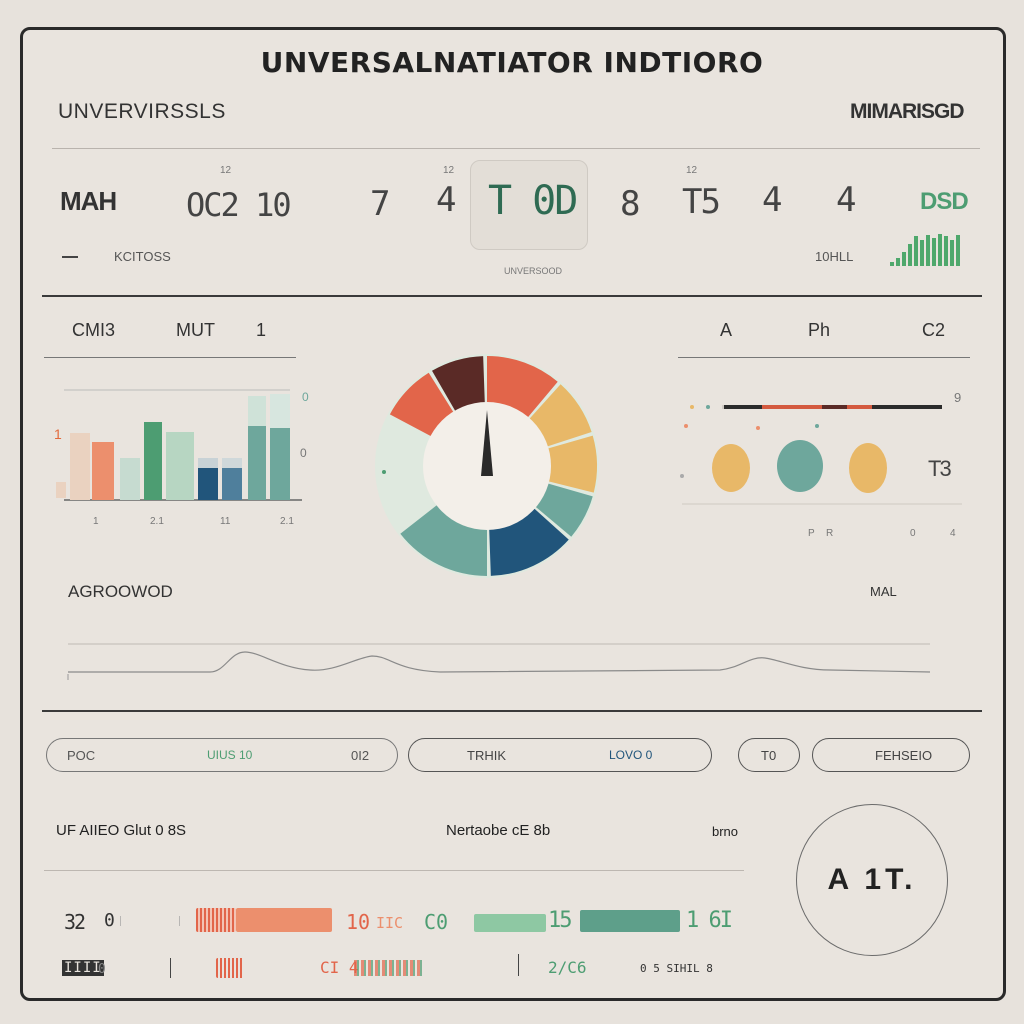 The image size is (1024, 1024). I want to click on left-bar-chart, so click(179, 445).